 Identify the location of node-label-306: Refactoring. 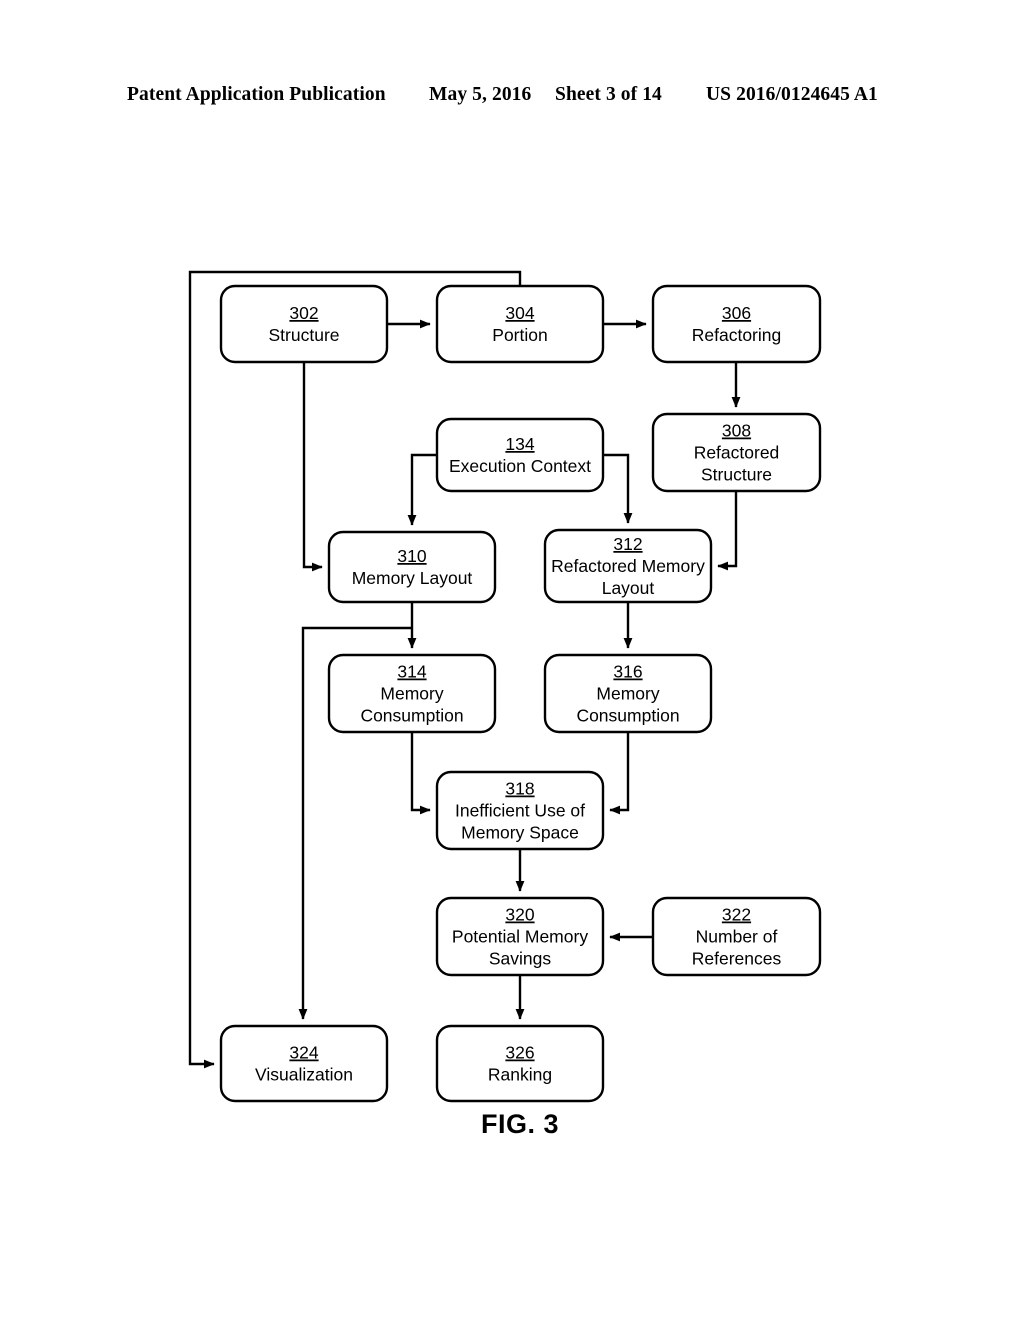
(737, 335).